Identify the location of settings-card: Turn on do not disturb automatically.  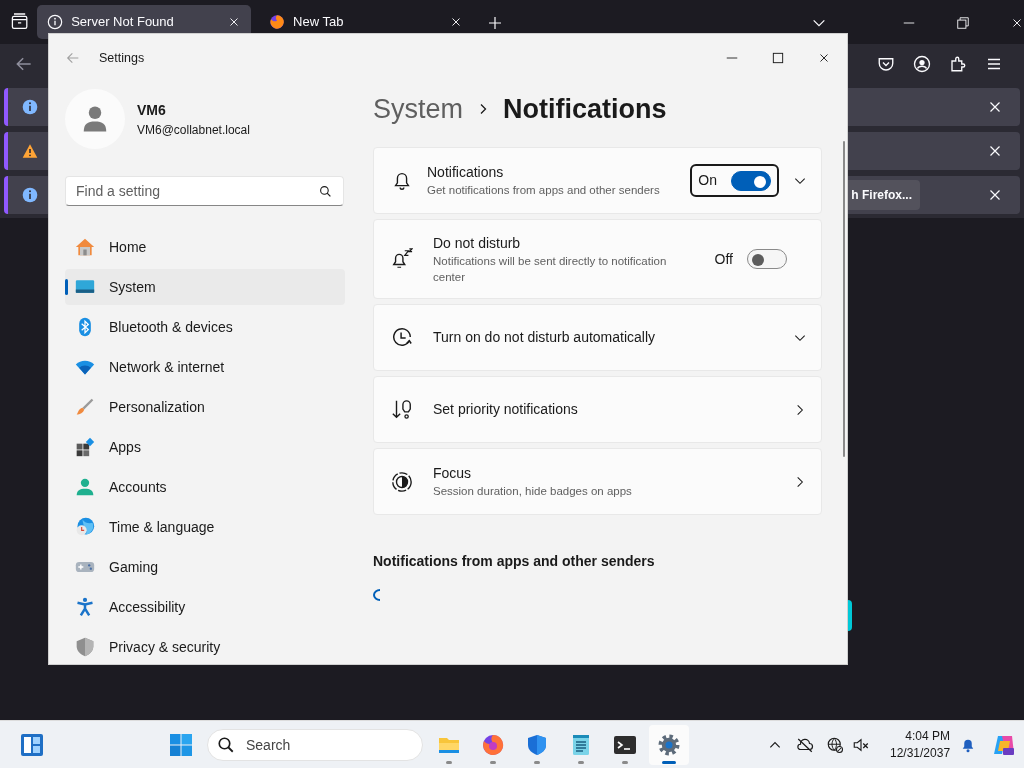
(597, 337).